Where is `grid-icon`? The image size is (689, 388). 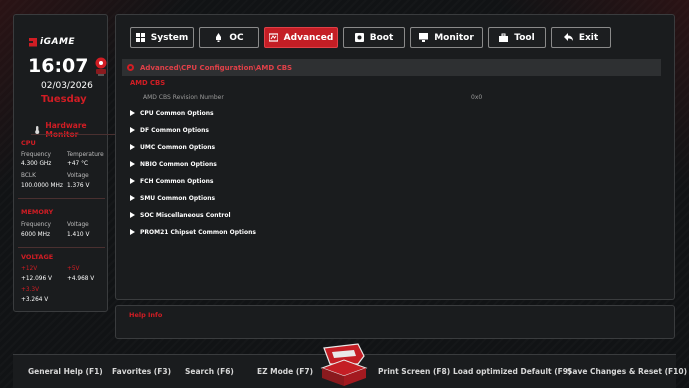 grid-icon is located at coordinates (140, 37).